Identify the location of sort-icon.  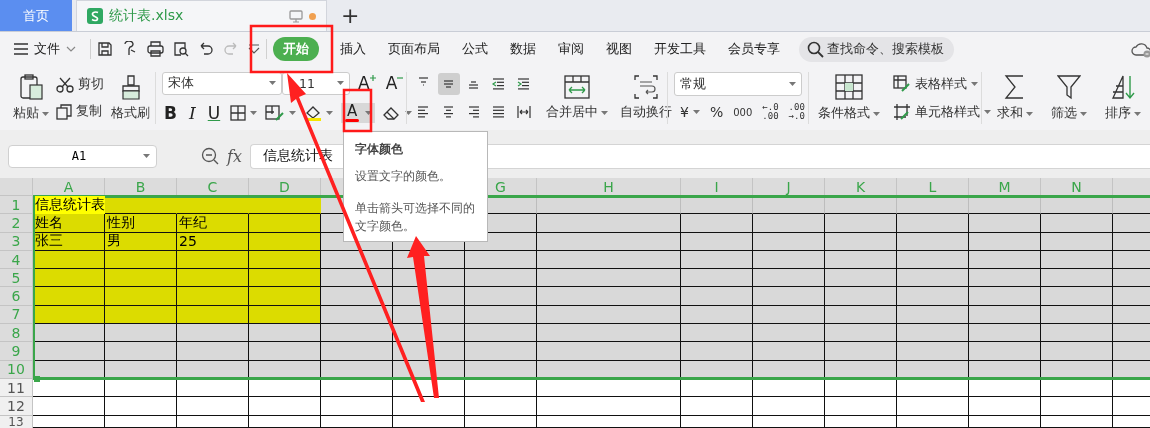
(1123, 87).